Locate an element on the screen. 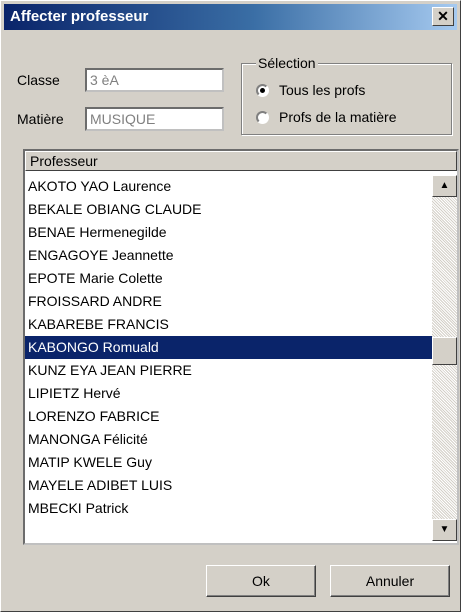  title-bar: Affecter professeur ✕ is located at coordinates (230, 17).